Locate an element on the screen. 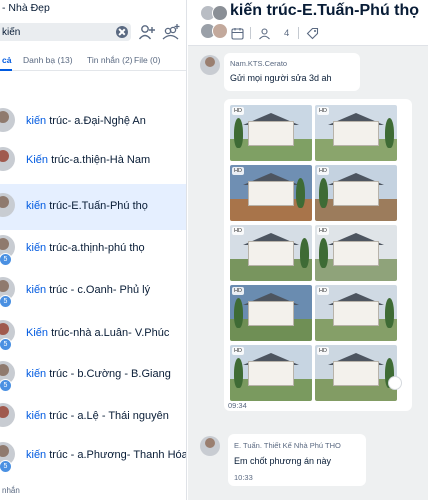 This screenshot has width=428, height=500. conversation-name: kiến trúc-E.Tuấn-Phú thọ is located at coordinates (87, 206).